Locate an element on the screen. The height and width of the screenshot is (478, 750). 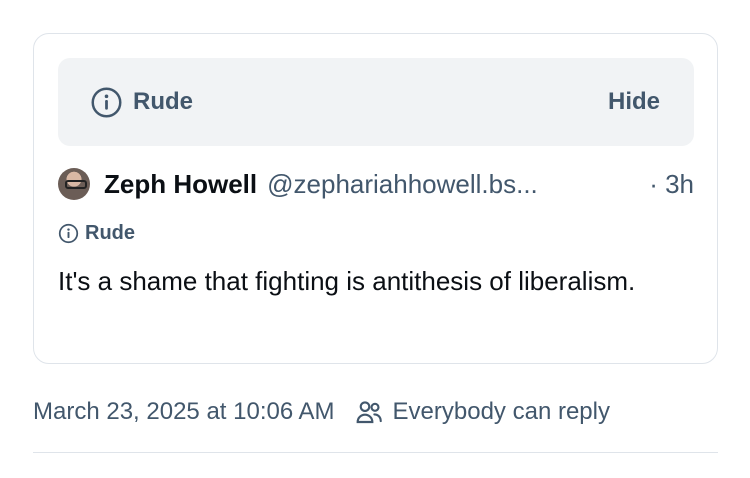
content-warning-label-group: Rude is located at coordinates (141, 102).